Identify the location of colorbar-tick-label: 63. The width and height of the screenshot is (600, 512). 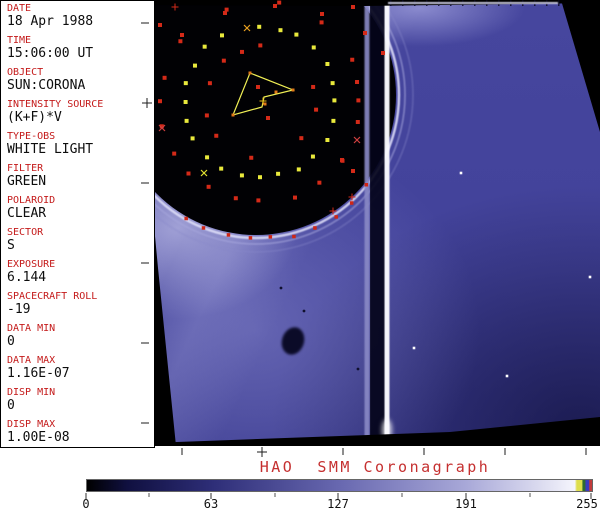
(211, 504).